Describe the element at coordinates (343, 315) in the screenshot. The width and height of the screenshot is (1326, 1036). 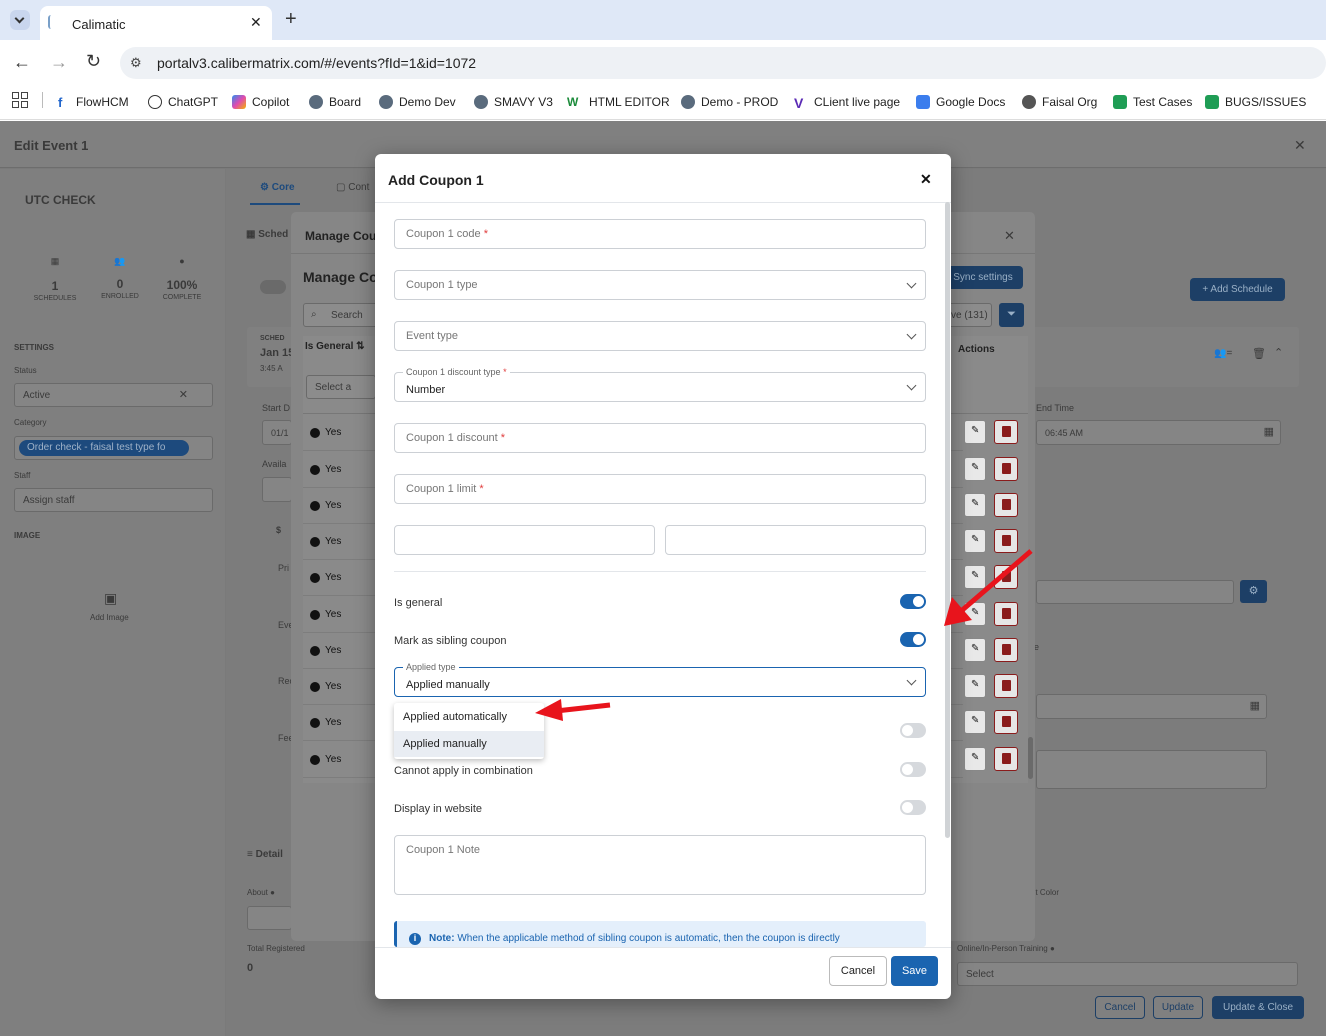
I see `manage-search-input: ⌕ Search` at that location.